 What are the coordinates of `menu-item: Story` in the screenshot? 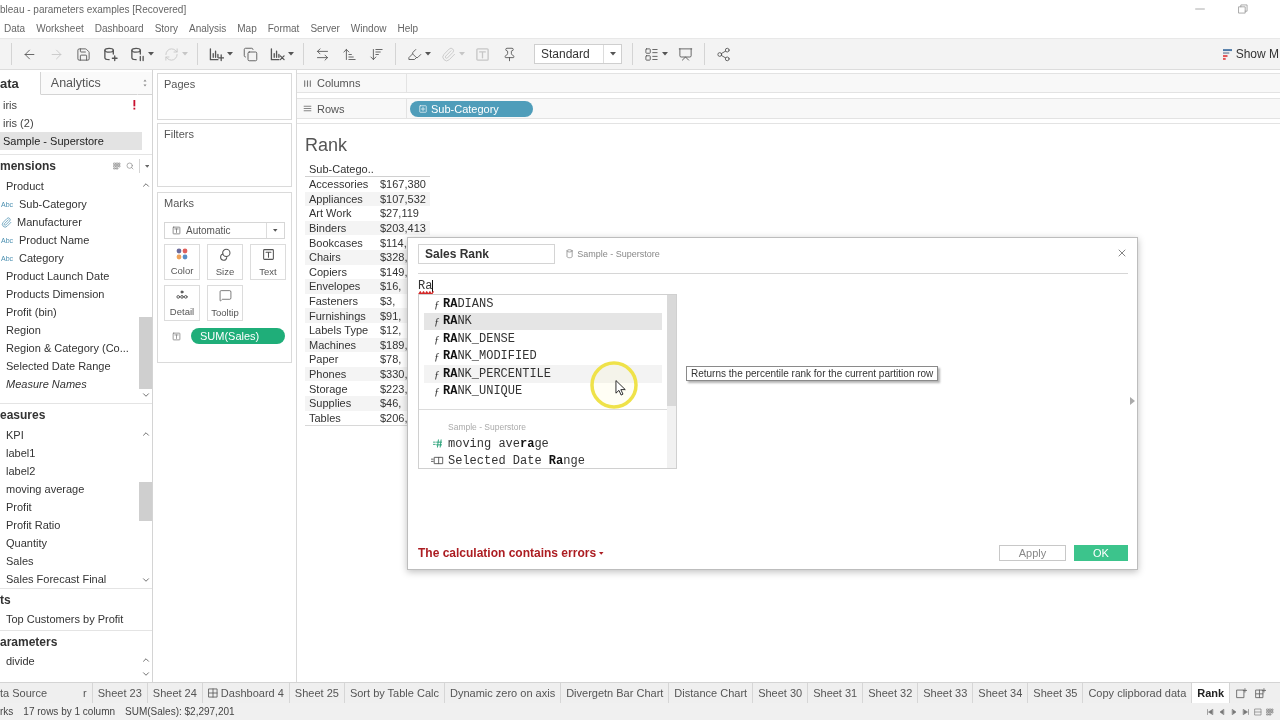 It's located at (166, 28).